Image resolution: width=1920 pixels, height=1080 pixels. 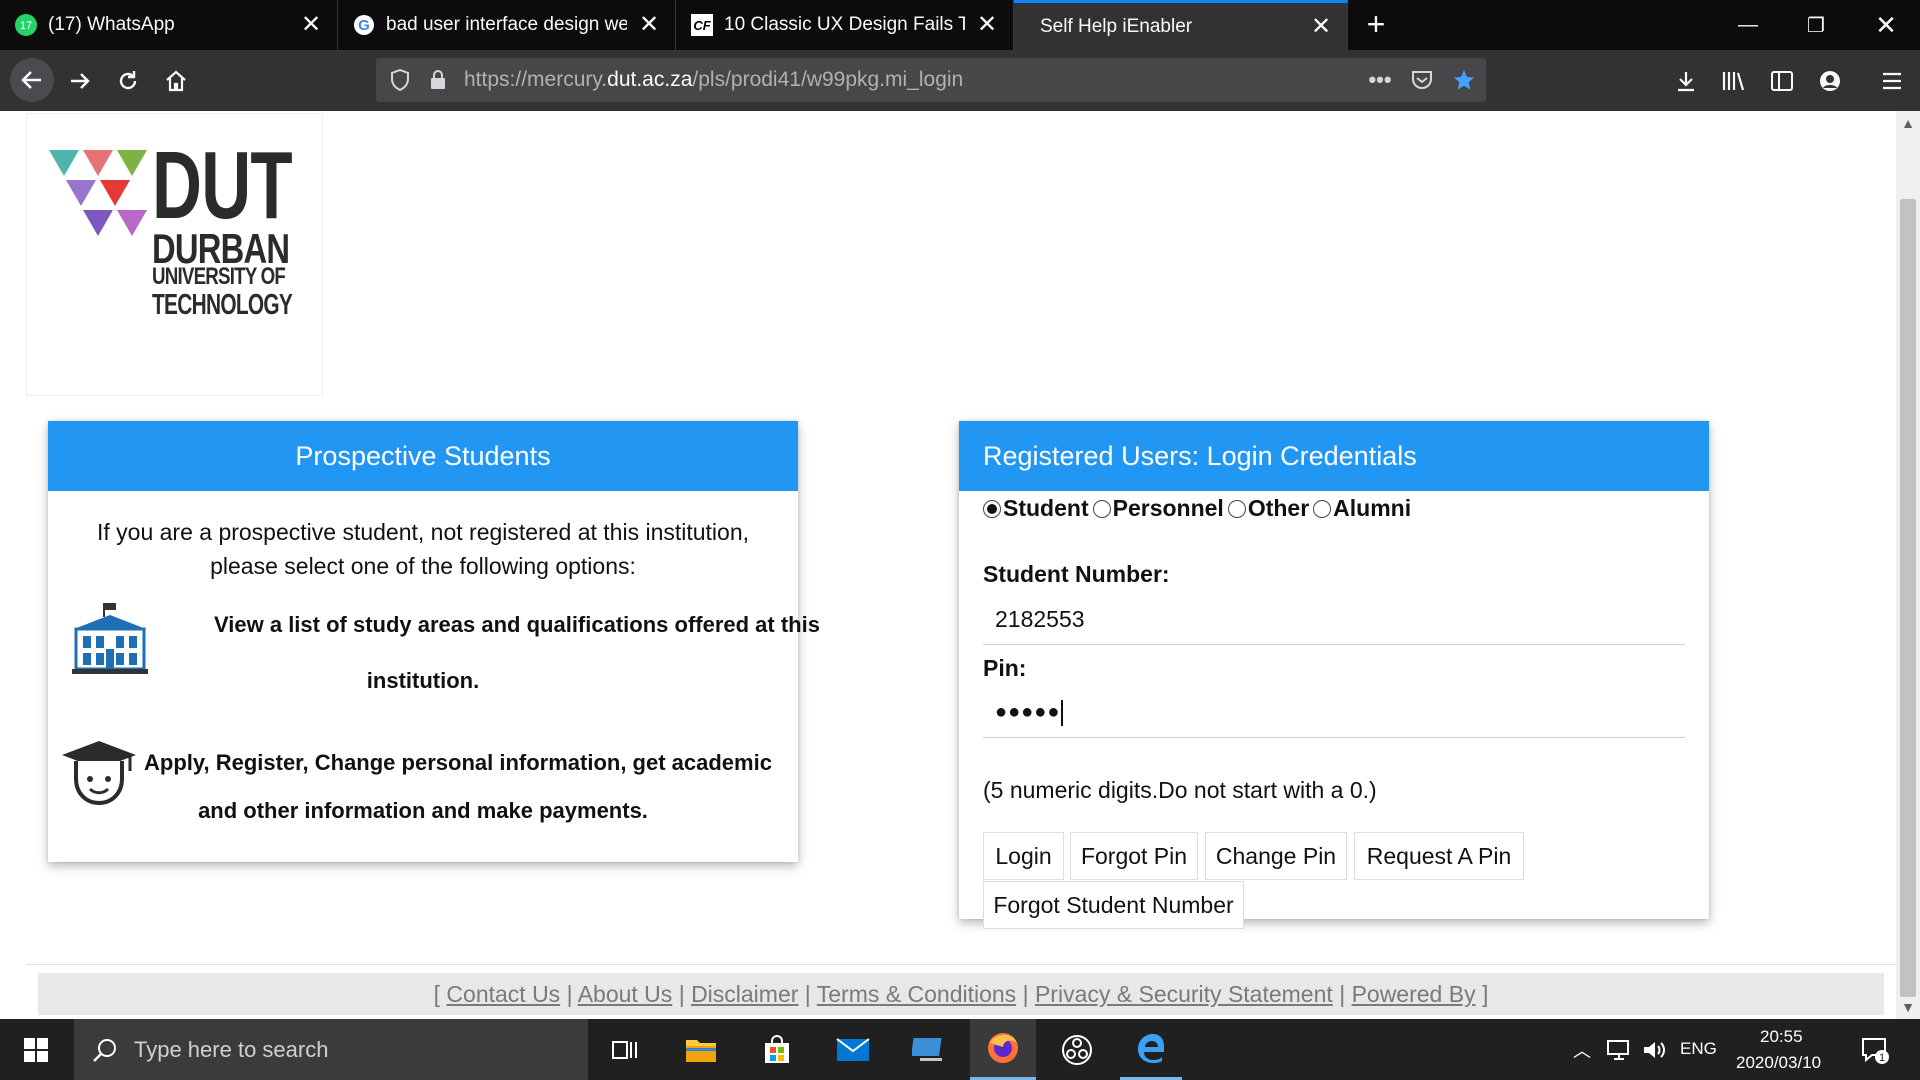 I want to click on obs-icon, so click(x=1077, y=1049).